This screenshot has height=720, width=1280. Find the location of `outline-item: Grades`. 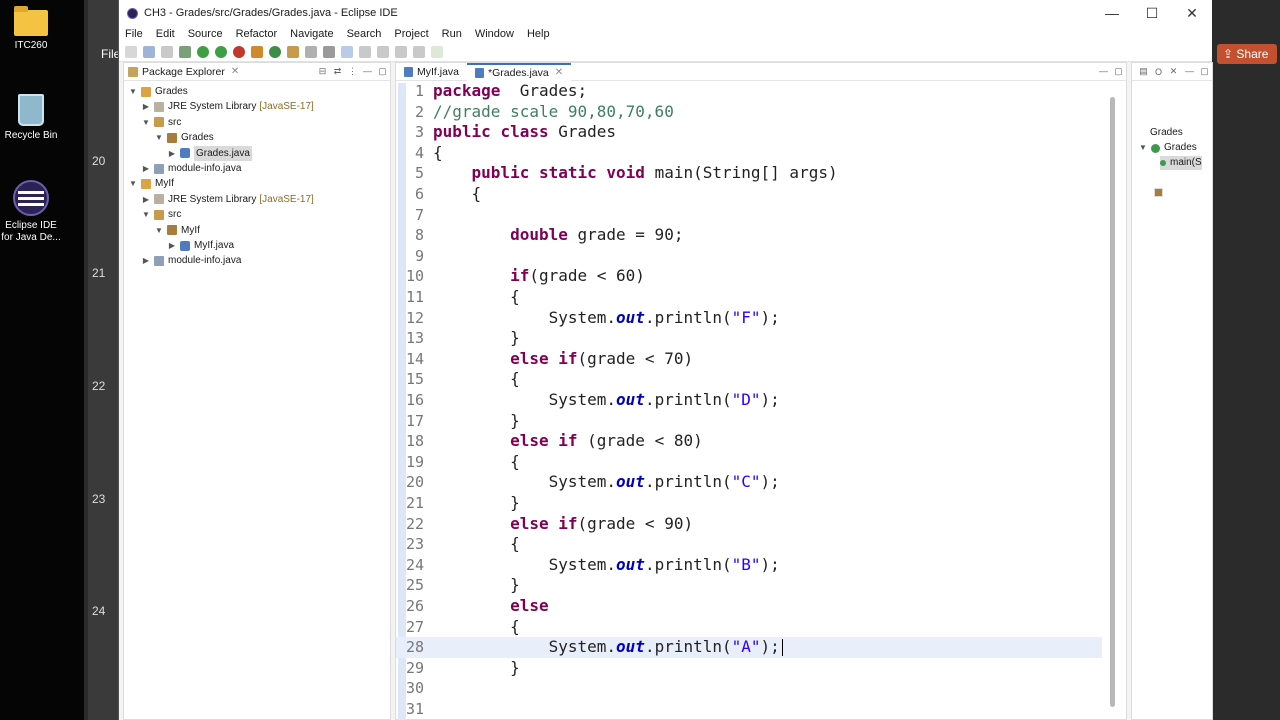

outline-item: Grades is located at coordinates (1166, 161).